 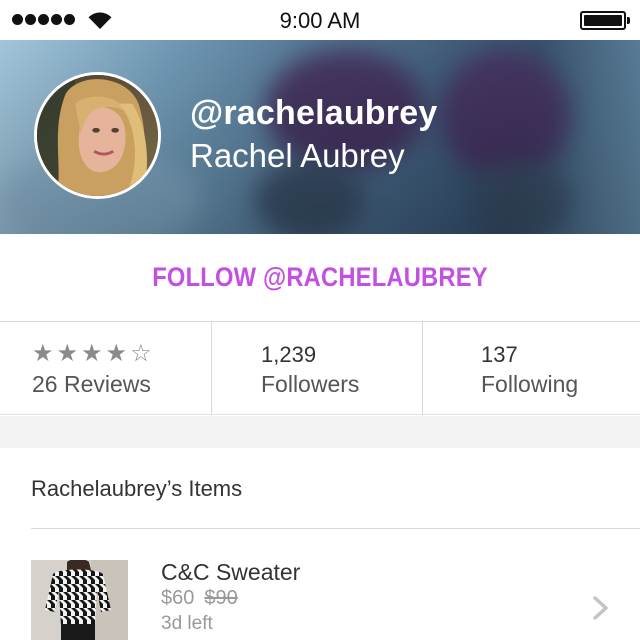 I want to click on reviews-stat: ★ ★ ★ ★ ☆ 26 Reviews, so click(x=105, y=368).